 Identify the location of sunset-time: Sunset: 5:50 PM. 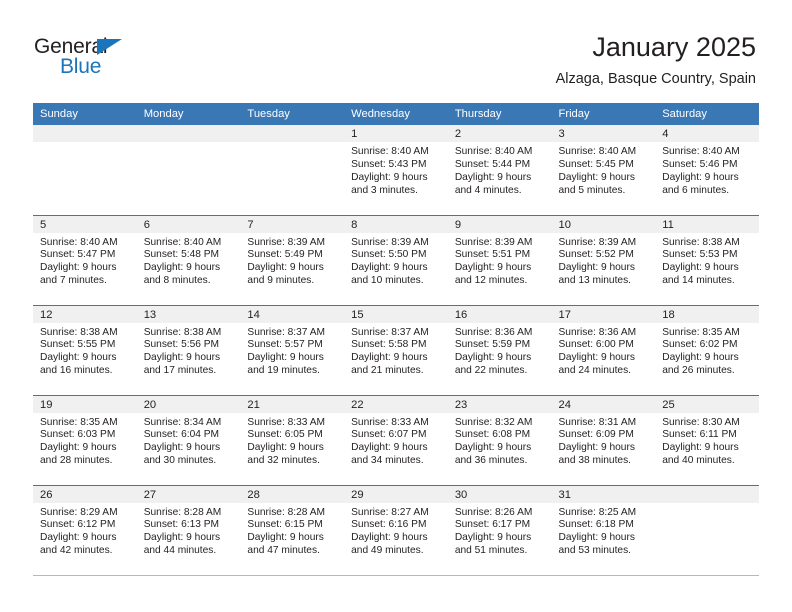
(389, 255).